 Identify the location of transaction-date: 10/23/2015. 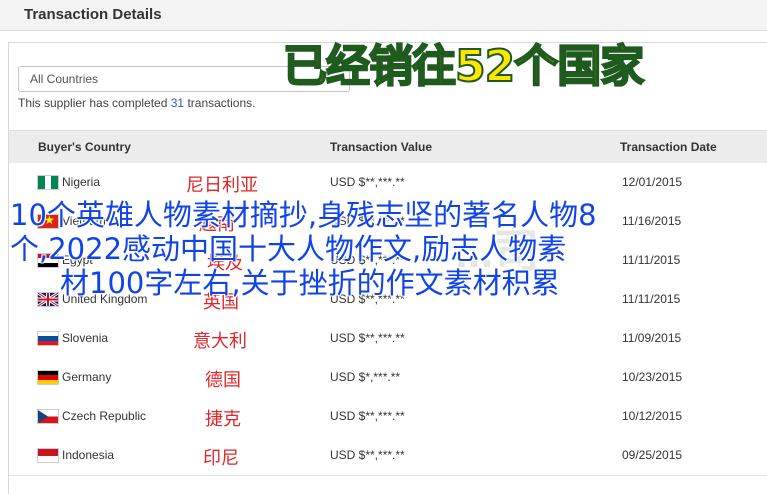
(652, 377).